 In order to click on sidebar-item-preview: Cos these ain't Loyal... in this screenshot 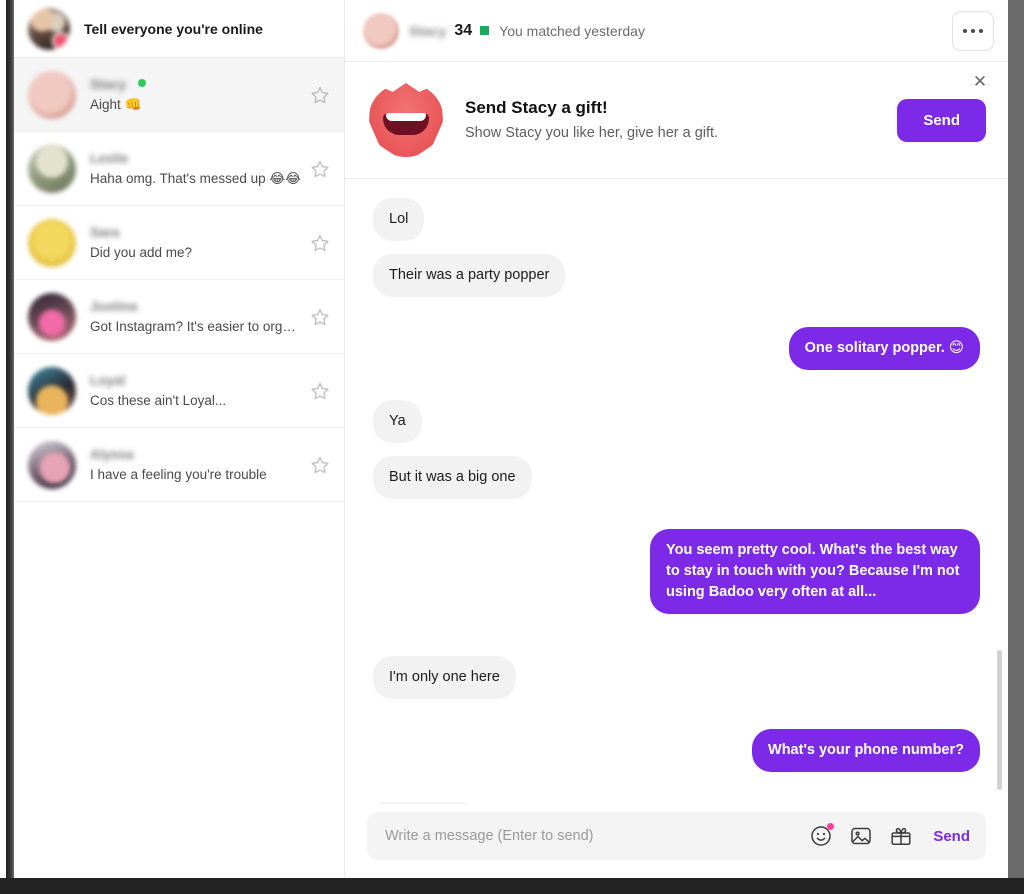, I will do `click(158, 400)`.